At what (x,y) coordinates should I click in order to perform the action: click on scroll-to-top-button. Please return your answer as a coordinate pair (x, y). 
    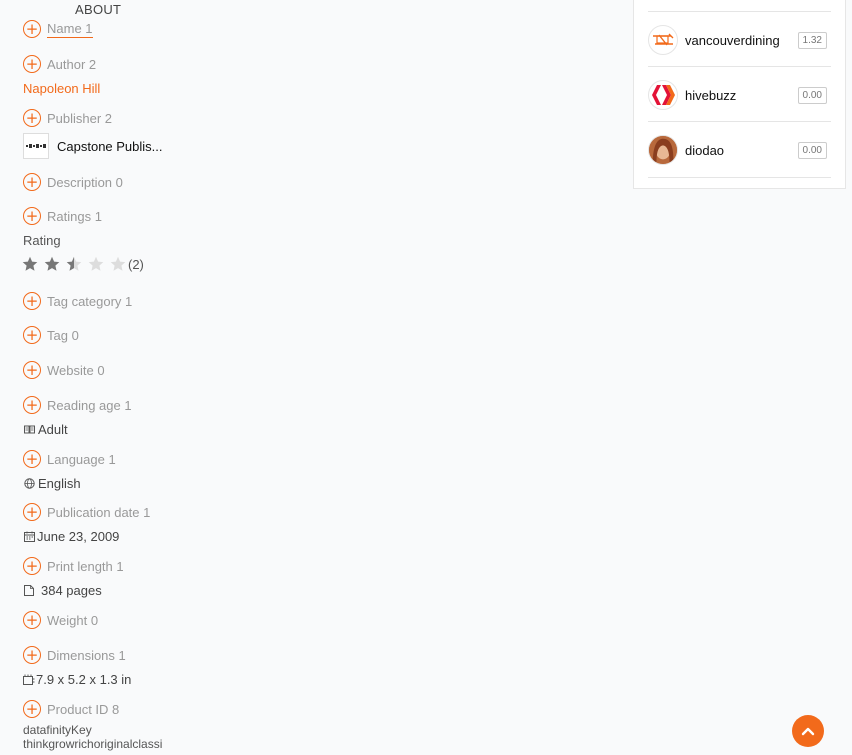
    Looking at the image, I should click on (808, 731).